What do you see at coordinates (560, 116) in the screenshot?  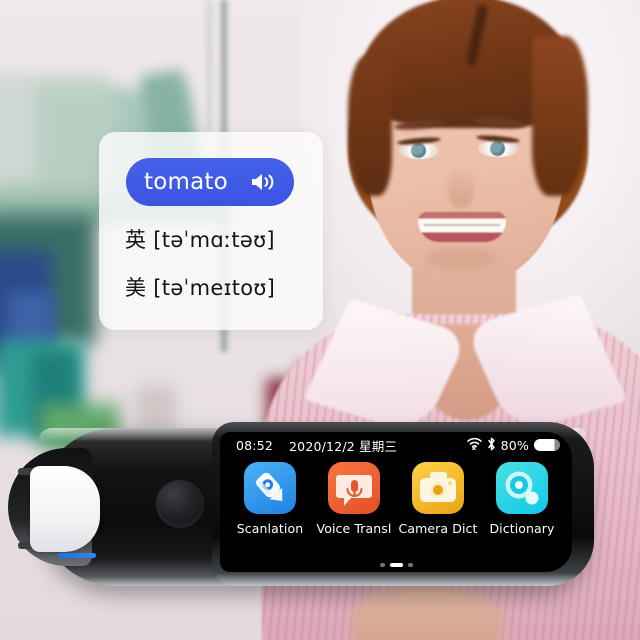 I see `hair-side-right` at bounding box center [560, 116].